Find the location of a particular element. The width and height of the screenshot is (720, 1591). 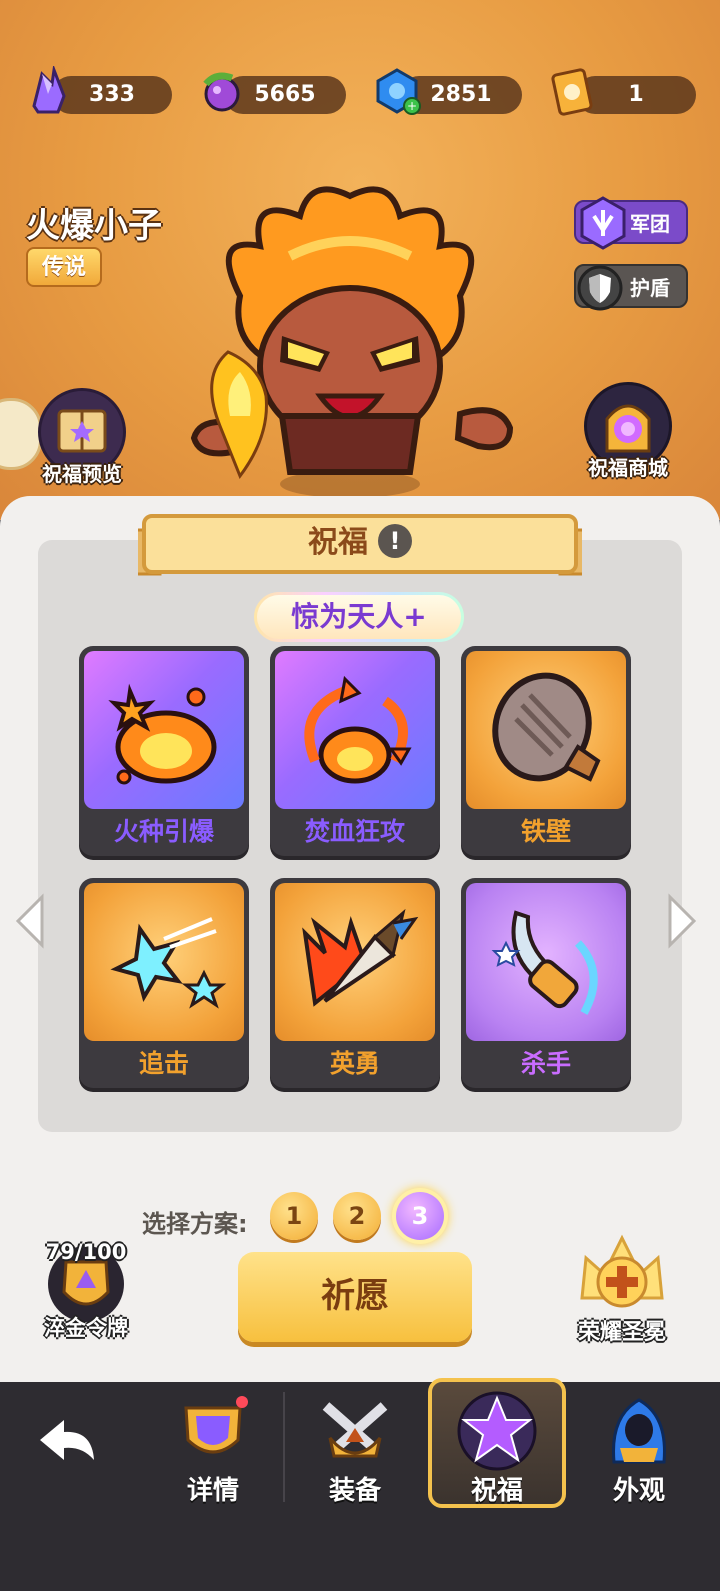

blessing-card: 杀手 is located at coordinates (546, 983).